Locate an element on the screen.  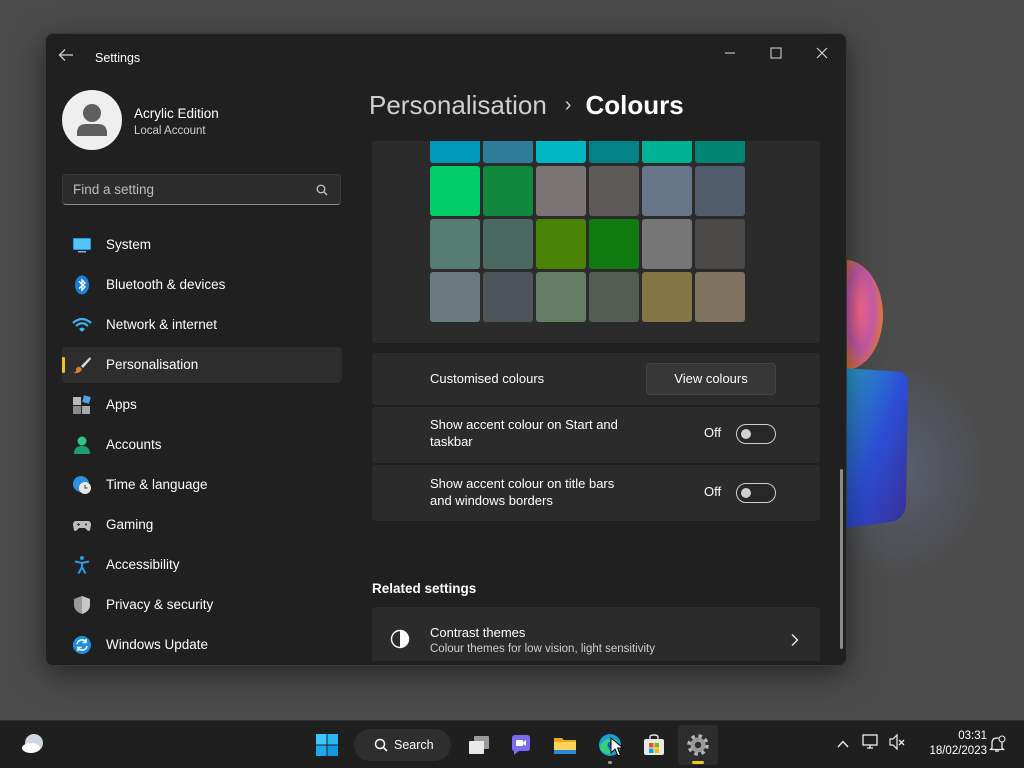
maximize-icon is located at coordinates (776, 53).